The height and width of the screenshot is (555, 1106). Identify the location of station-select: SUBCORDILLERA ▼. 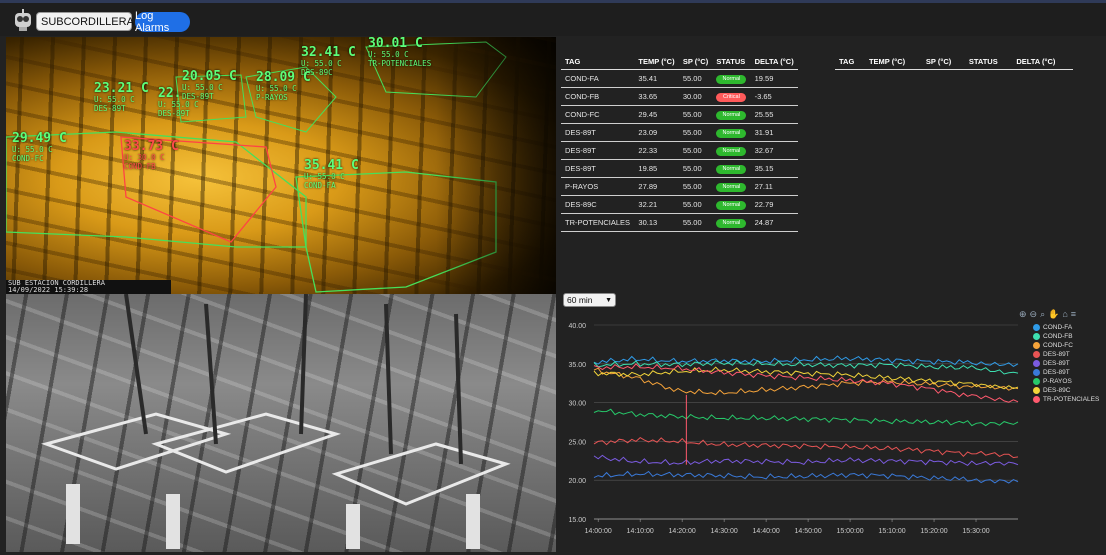
(89, 21).